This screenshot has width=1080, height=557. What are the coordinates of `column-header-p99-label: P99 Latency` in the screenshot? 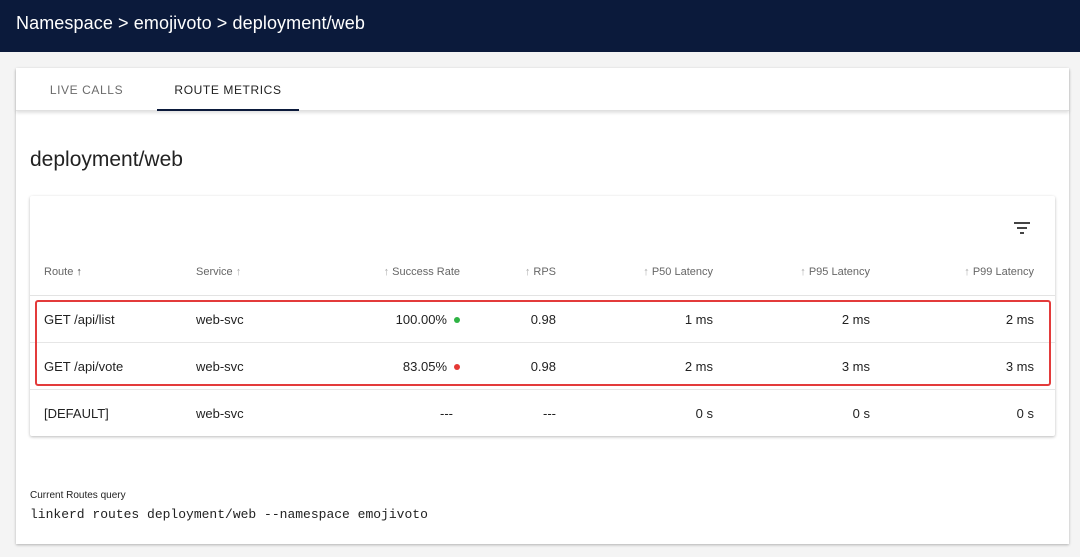 It's located at (1003, 272).